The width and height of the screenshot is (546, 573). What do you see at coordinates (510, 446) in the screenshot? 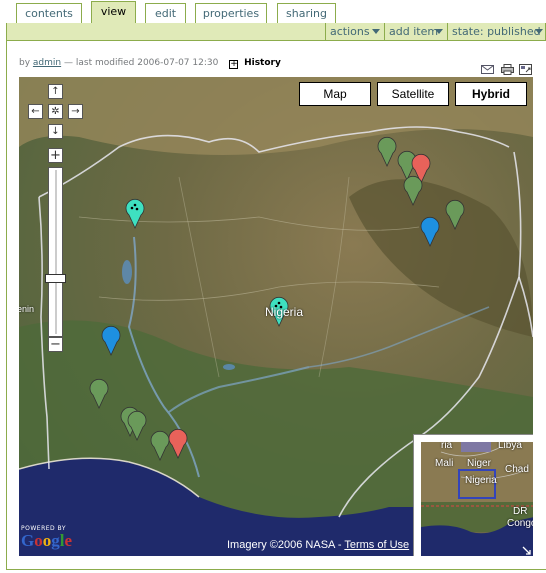
I see `overview-label-libya: Libya` at bounding box center [510, 446].